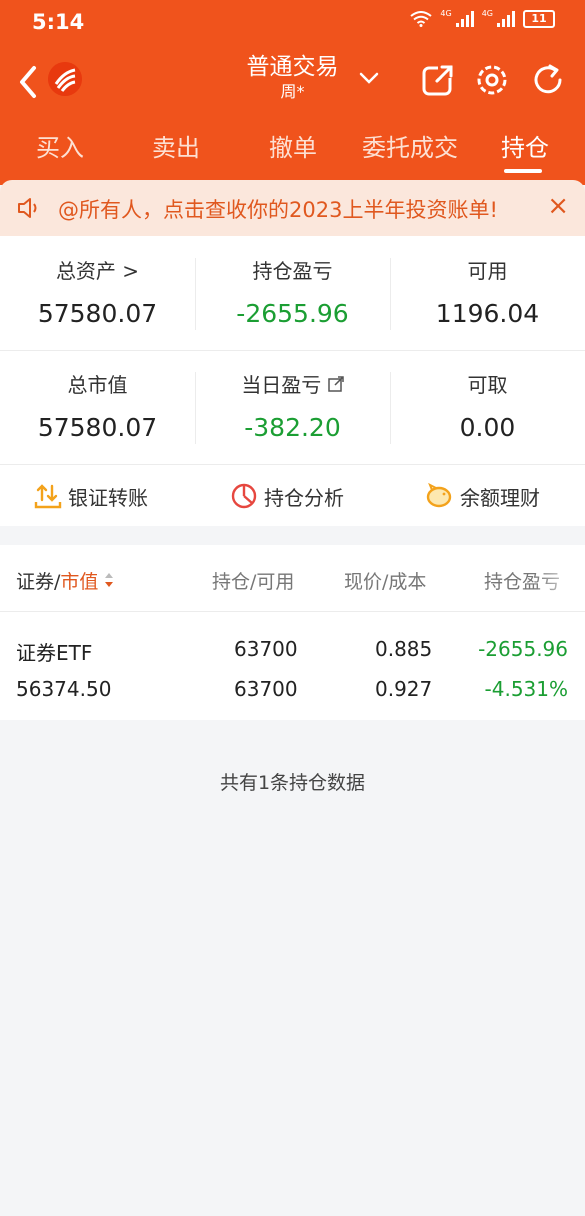 The width and height of the screenshot is (585, 1216). What do you see at coordinates (385, 582) in the screenshot?
I see `header-price: 现价/成本` at bounding box center [385, 582].